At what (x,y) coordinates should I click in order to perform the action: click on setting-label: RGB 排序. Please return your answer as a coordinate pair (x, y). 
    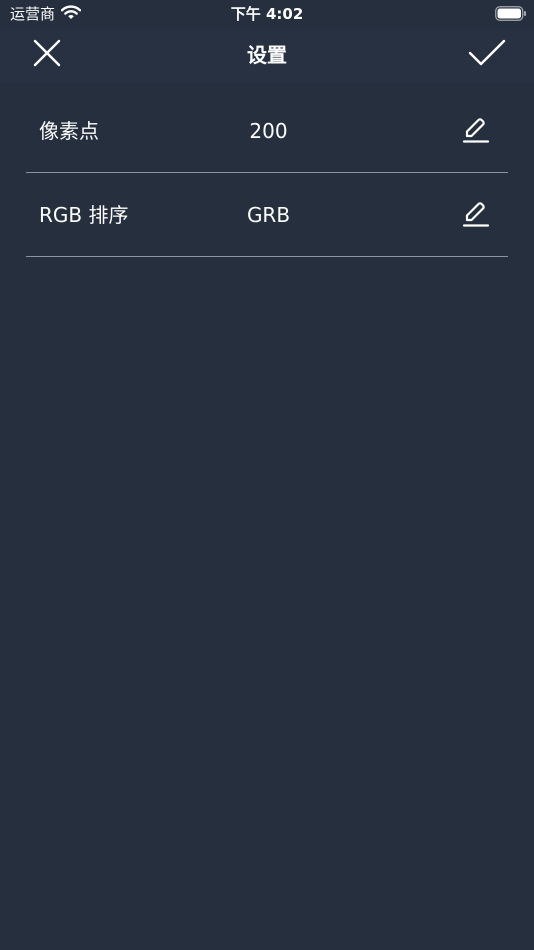
    Looking at the image, I should click on (84, 215).